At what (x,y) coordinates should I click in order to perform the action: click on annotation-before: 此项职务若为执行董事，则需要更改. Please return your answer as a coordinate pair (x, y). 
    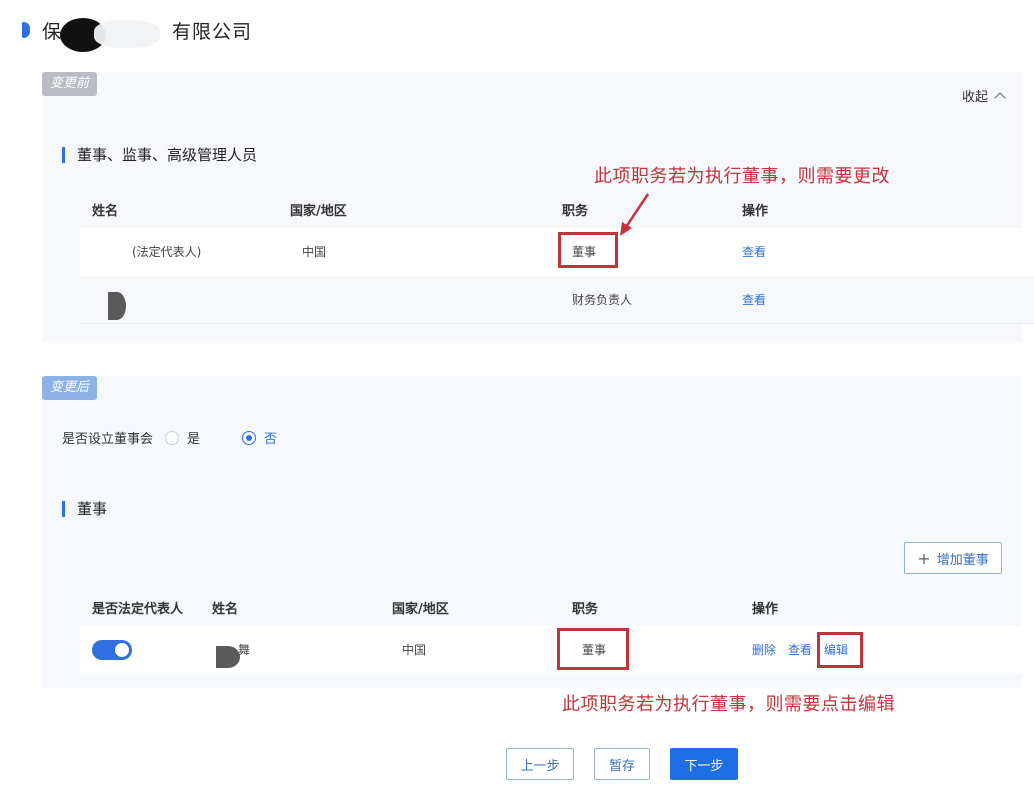
    Looking at the image, I should click on (742, 176).